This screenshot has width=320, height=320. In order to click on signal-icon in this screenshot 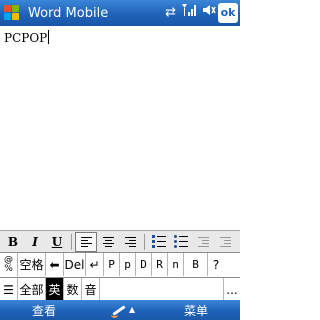, I will do `click(189, 13)`.